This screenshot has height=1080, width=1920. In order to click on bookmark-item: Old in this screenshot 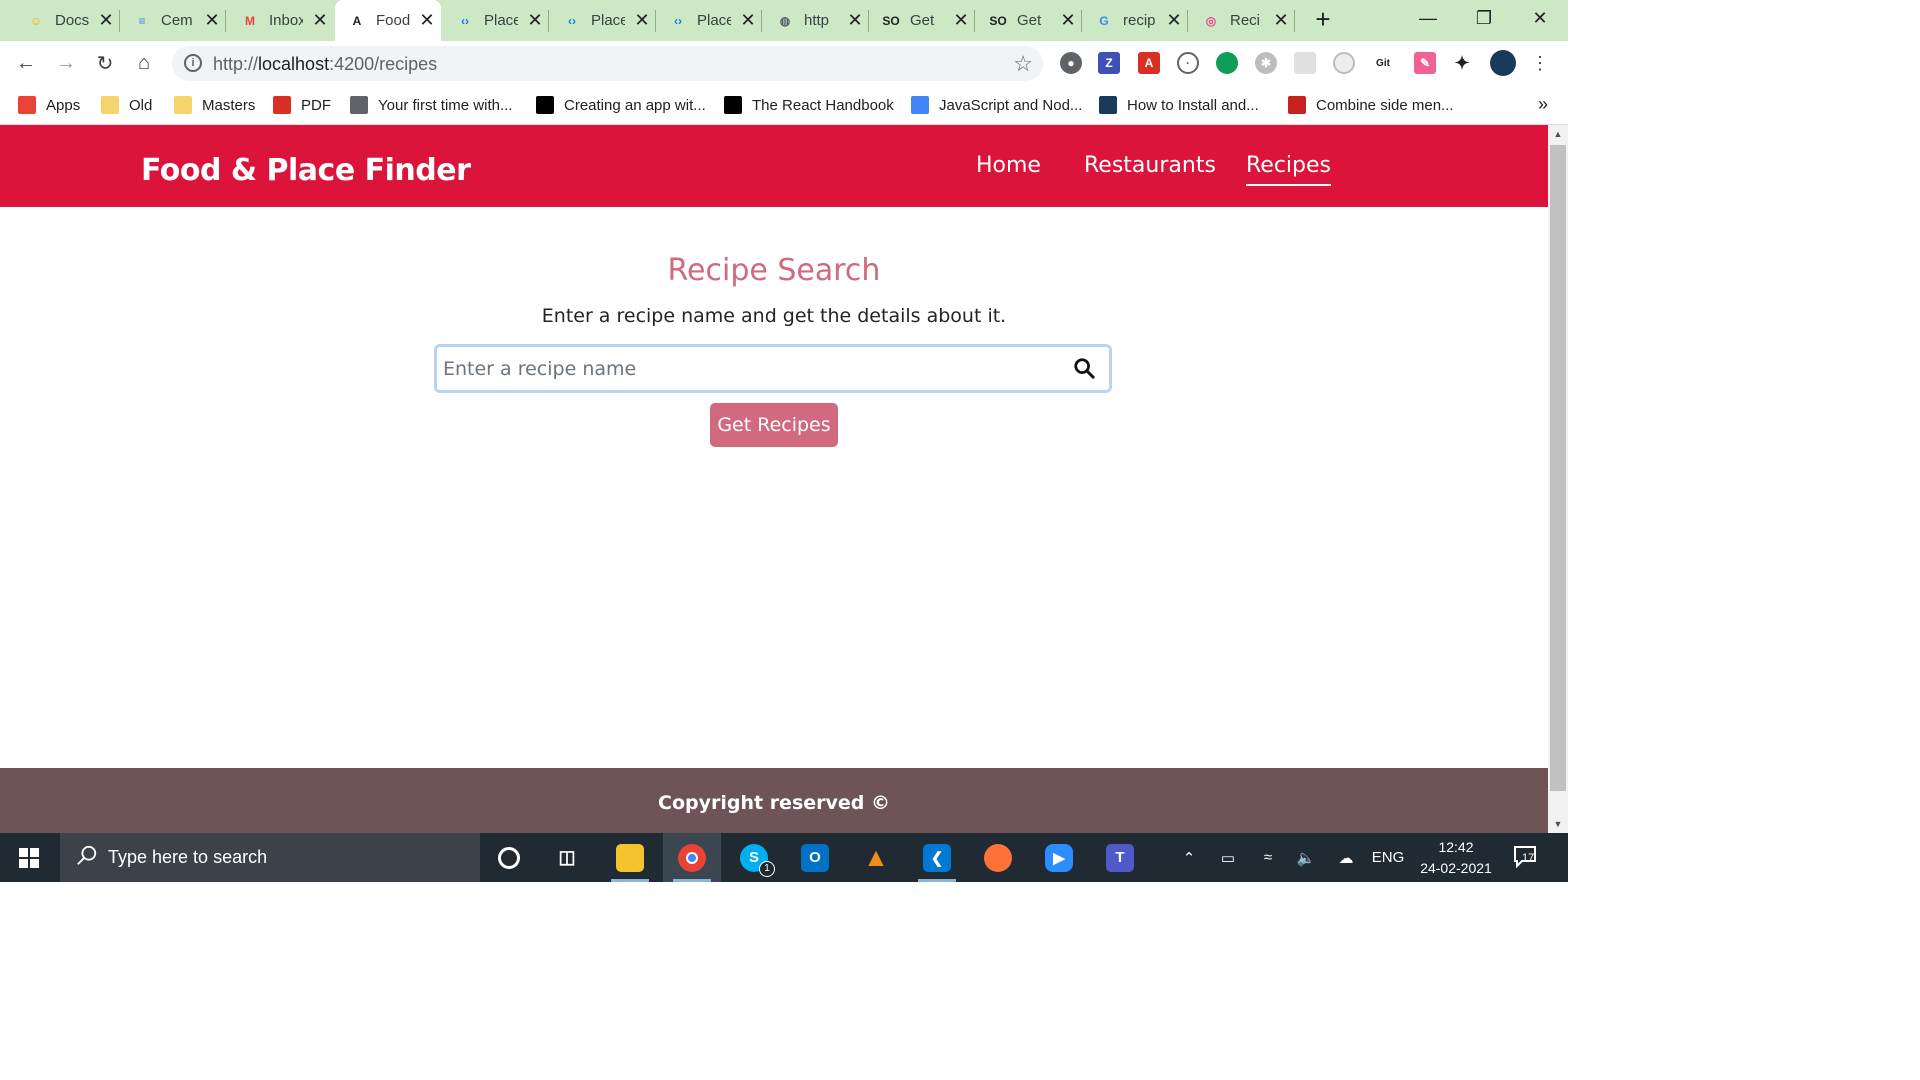, I will do `click(126, 105)`.